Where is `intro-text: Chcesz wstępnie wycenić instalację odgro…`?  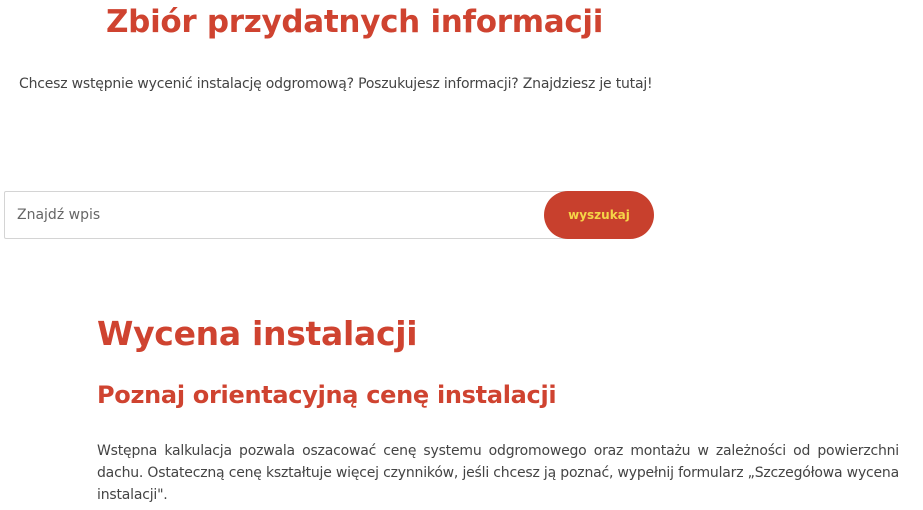 intro-text: Chcesz wstępnie wycenić instalację odgro… is located at coordinates (336, 84).